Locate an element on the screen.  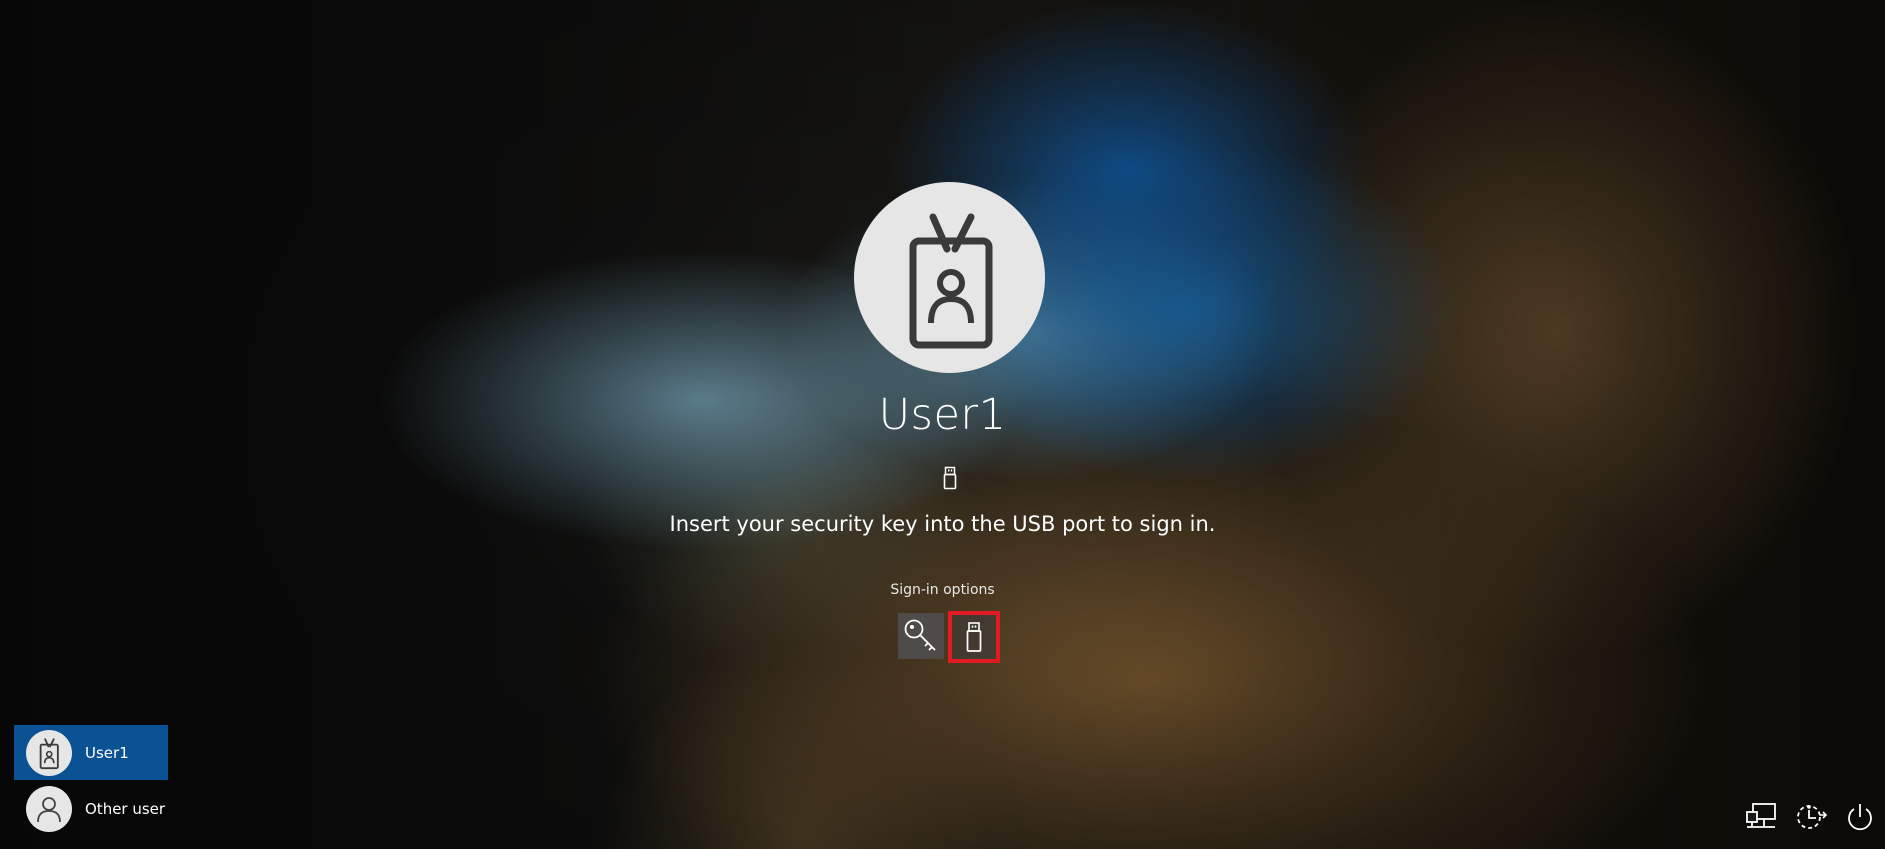
network-icon is located at coordinates (1761, 815).